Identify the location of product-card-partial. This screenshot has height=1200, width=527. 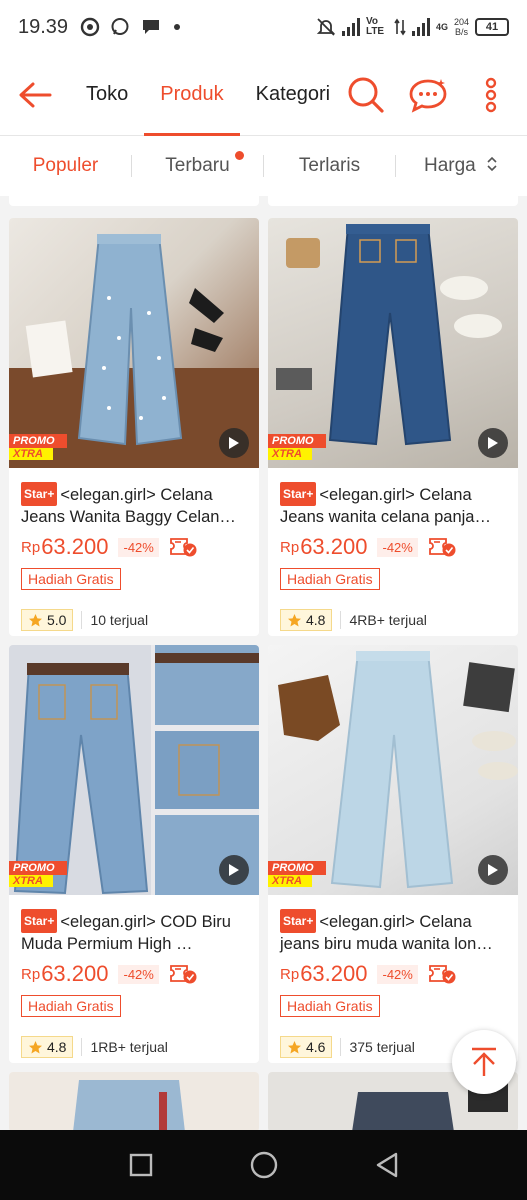
(134, 1101).